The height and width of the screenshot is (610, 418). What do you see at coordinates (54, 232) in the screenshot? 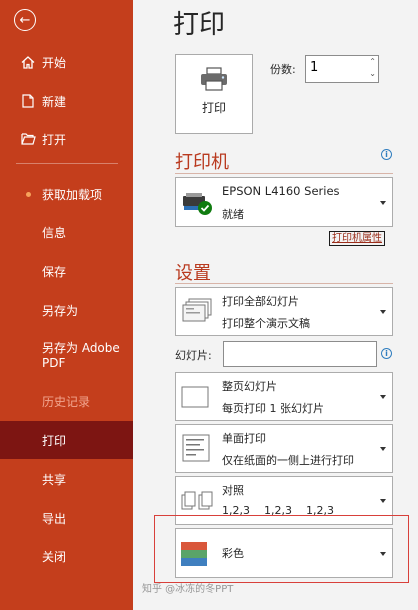
I see `sidebar-item-label: 信息` at bounding box center [54, 232].